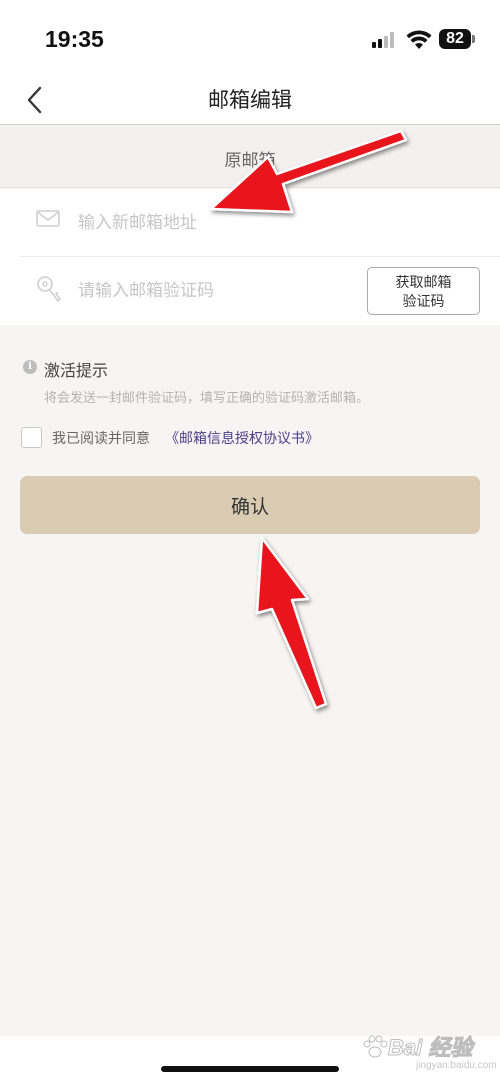 This screenshot has height=1083, width=500. Describe the element at coordinates (213, 223) in the screenshot. I see `new-email-input` at that location.